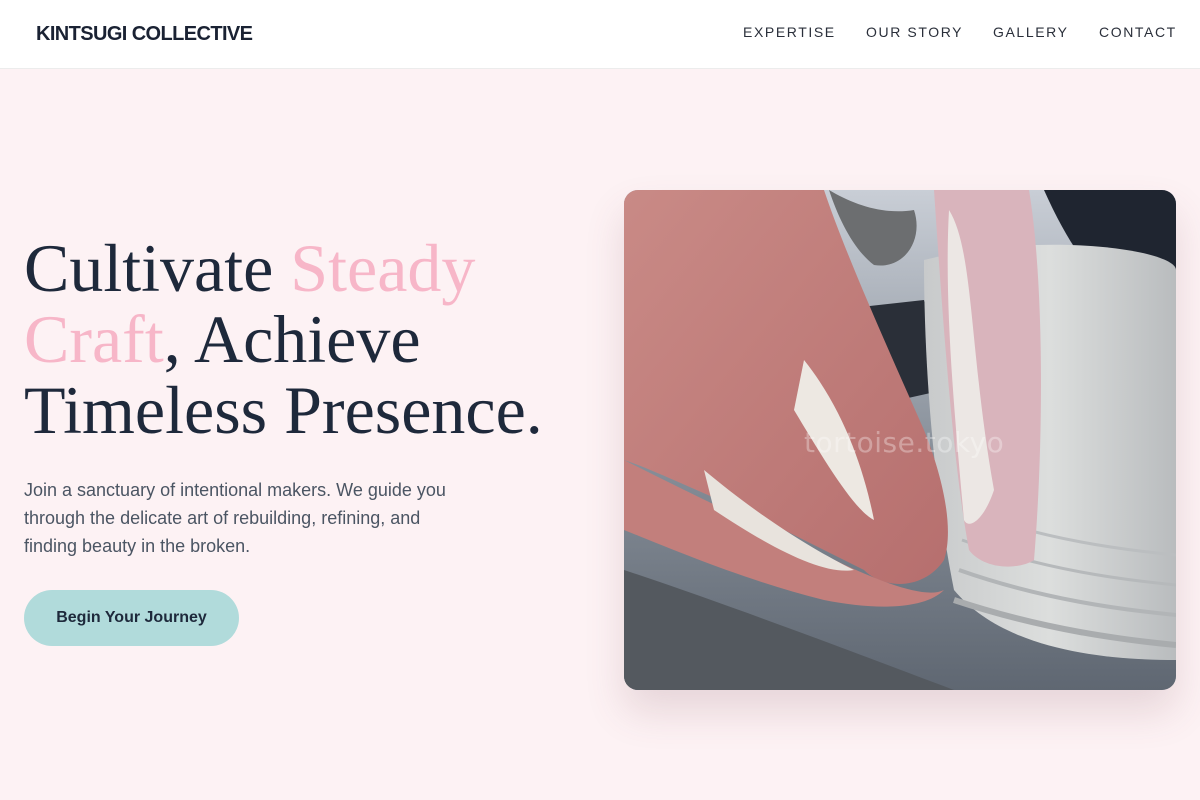 This screenshot has width=1200, height=800. Describe the element at coordinates (789, 32) in the screenshot. I see `nav-link-expertise: EXPERTISE` at that location.